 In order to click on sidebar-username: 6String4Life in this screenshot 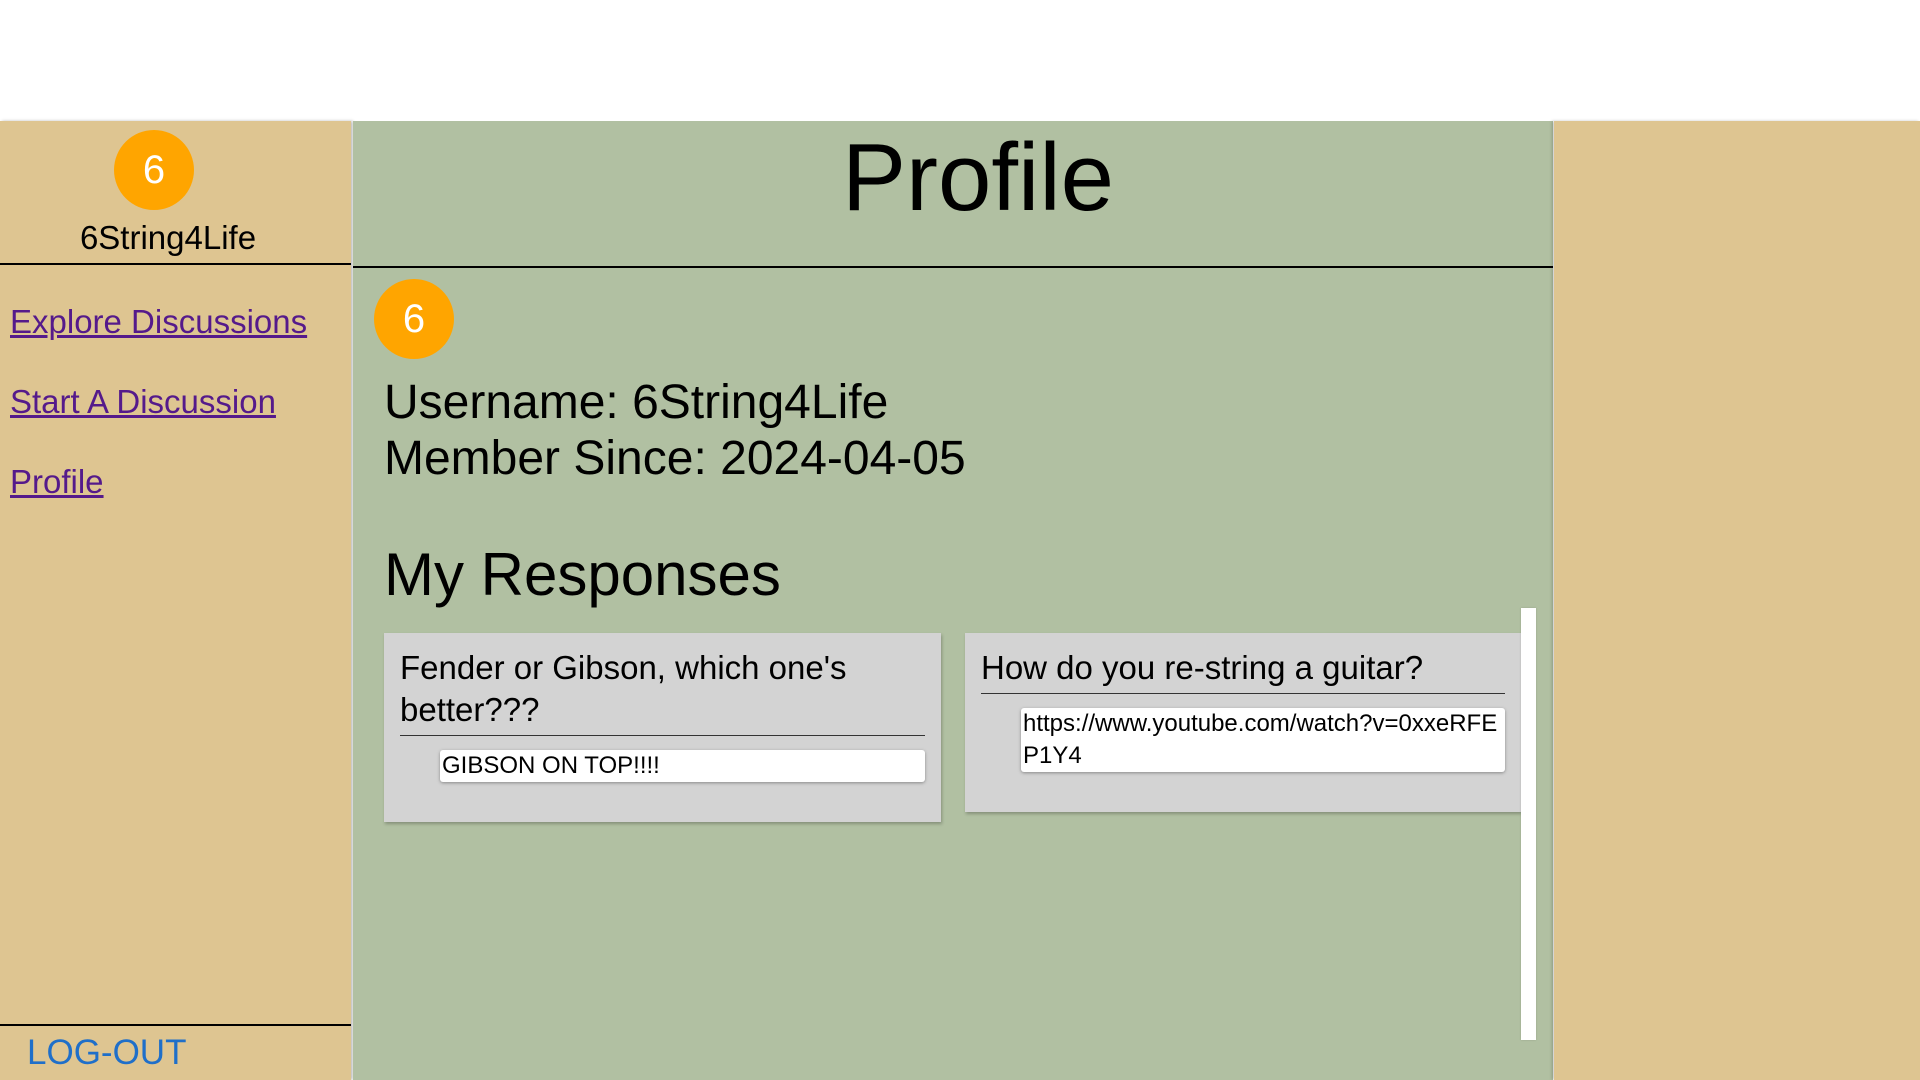, I will do `click(168, 237)`.